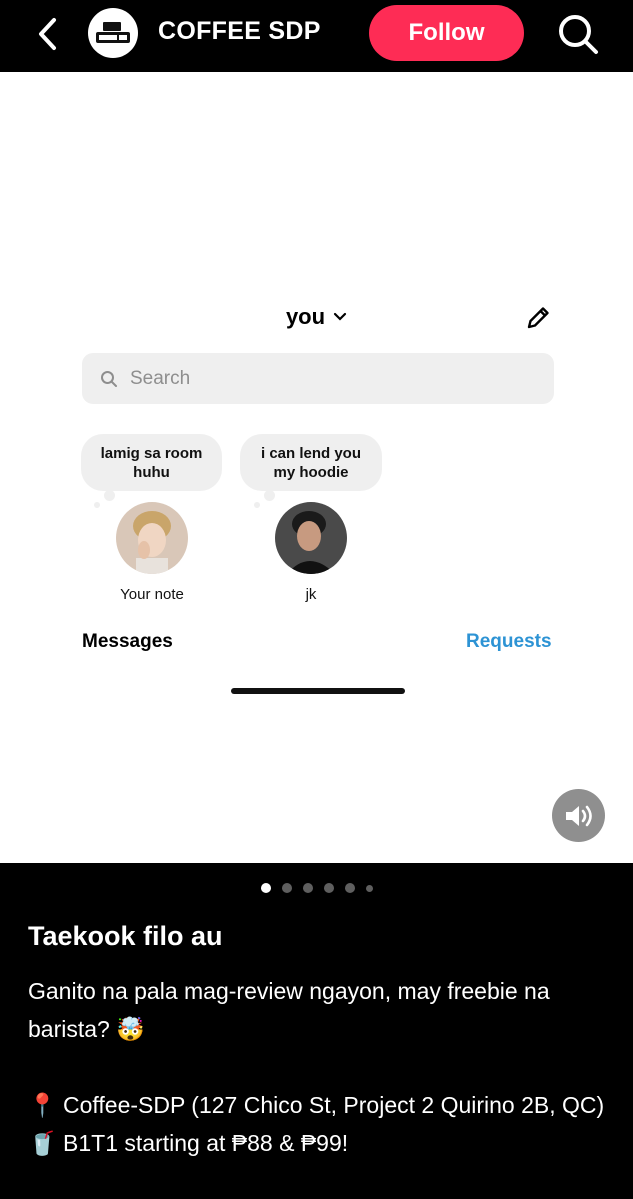 This screenshot has width=633, height=1199. I want to click on sound-toggle-button, so click(578, 815).